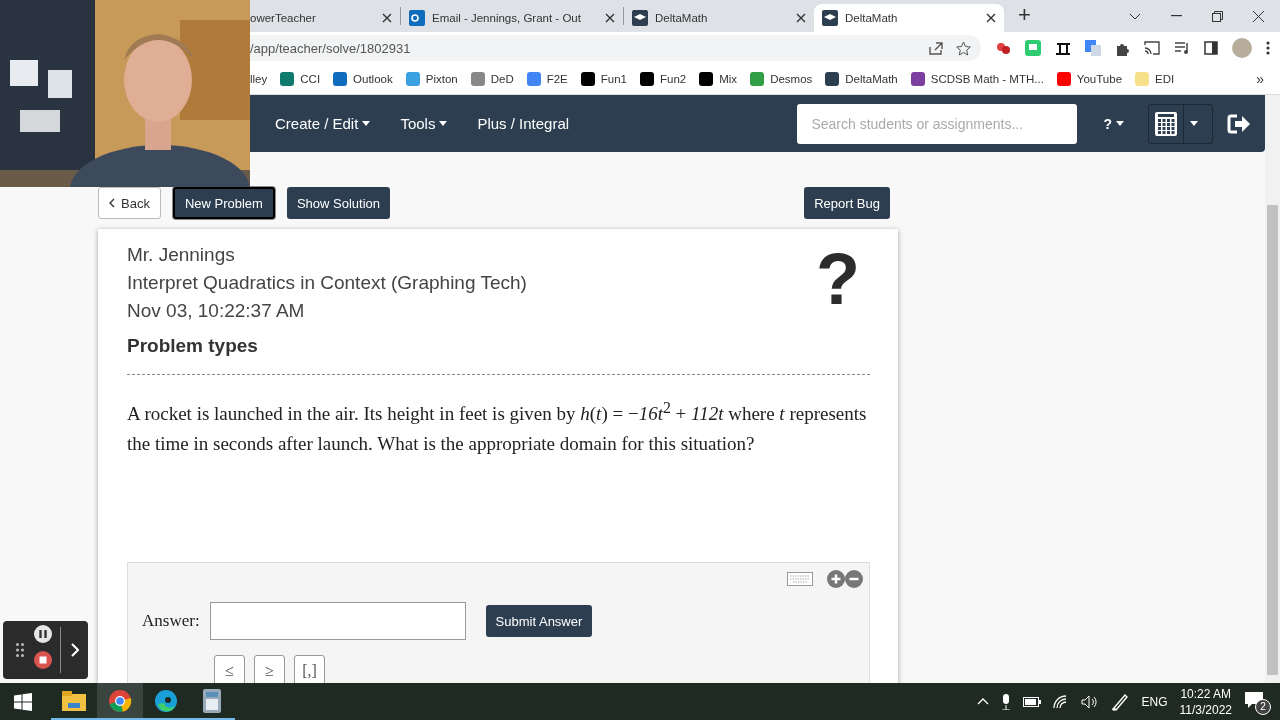 Image resolution: width=1280 pixels, height=720 pixels. I want to click on browser-tab: owerTeacher, so click(325, 18).